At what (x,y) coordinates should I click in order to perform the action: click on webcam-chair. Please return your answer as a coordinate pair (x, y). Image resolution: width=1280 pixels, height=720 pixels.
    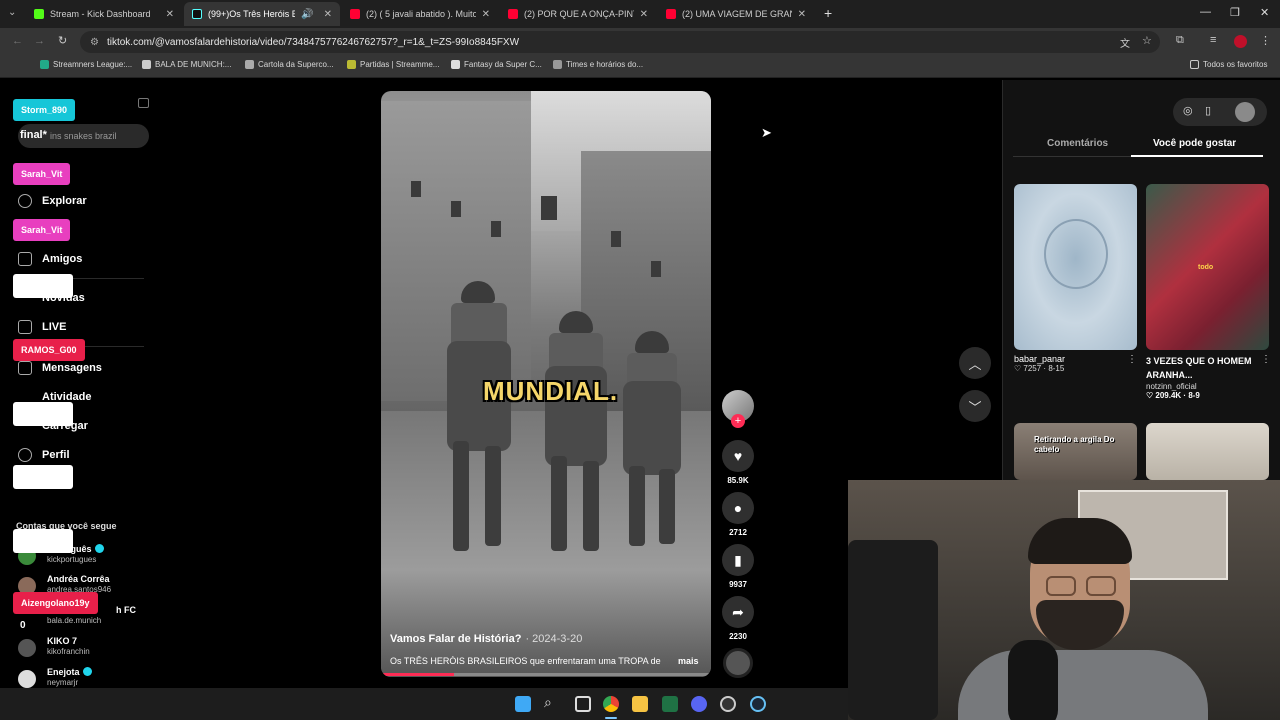
    Looking at the image, I should click on (893, 630).